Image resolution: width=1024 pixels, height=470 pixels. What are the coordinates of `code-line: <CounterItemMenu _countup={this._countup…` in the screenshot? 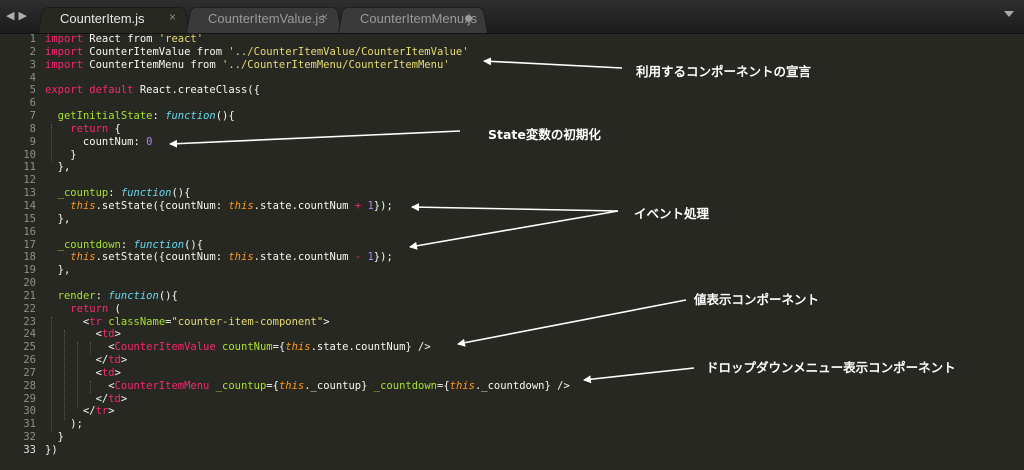 It's located at (307, 386).